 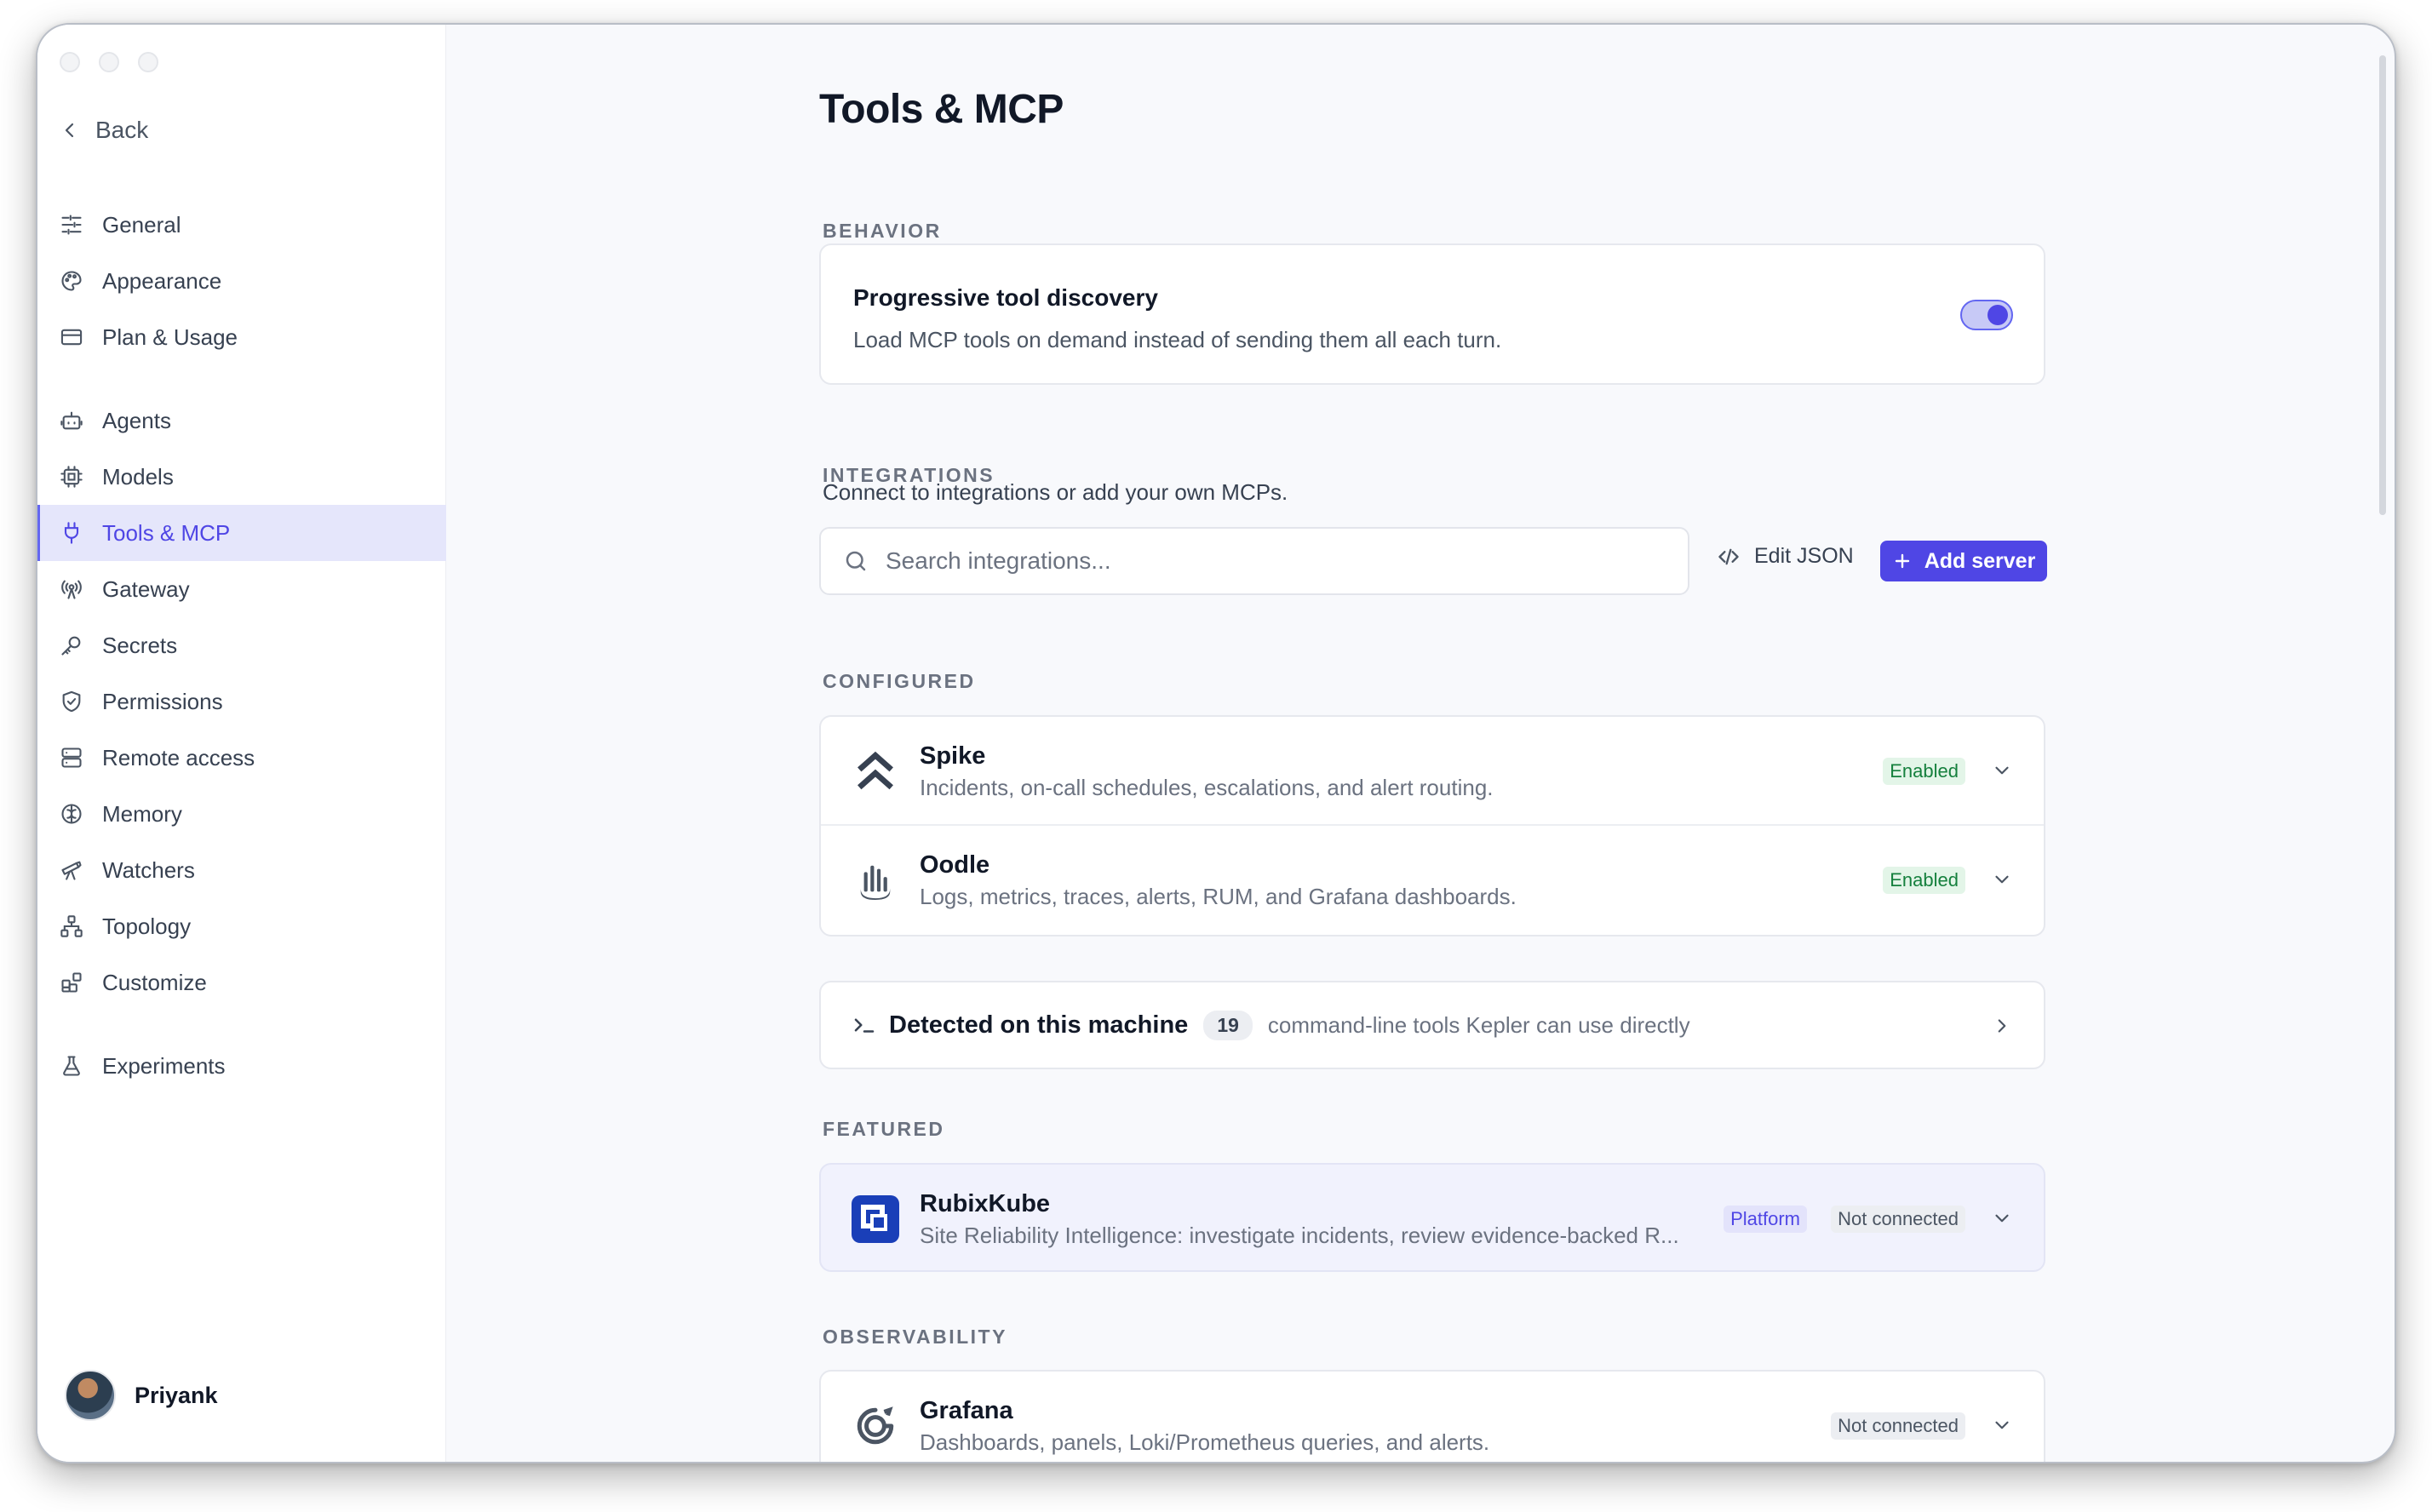 I want to click on close-window-button, so click(x=70, y=62).